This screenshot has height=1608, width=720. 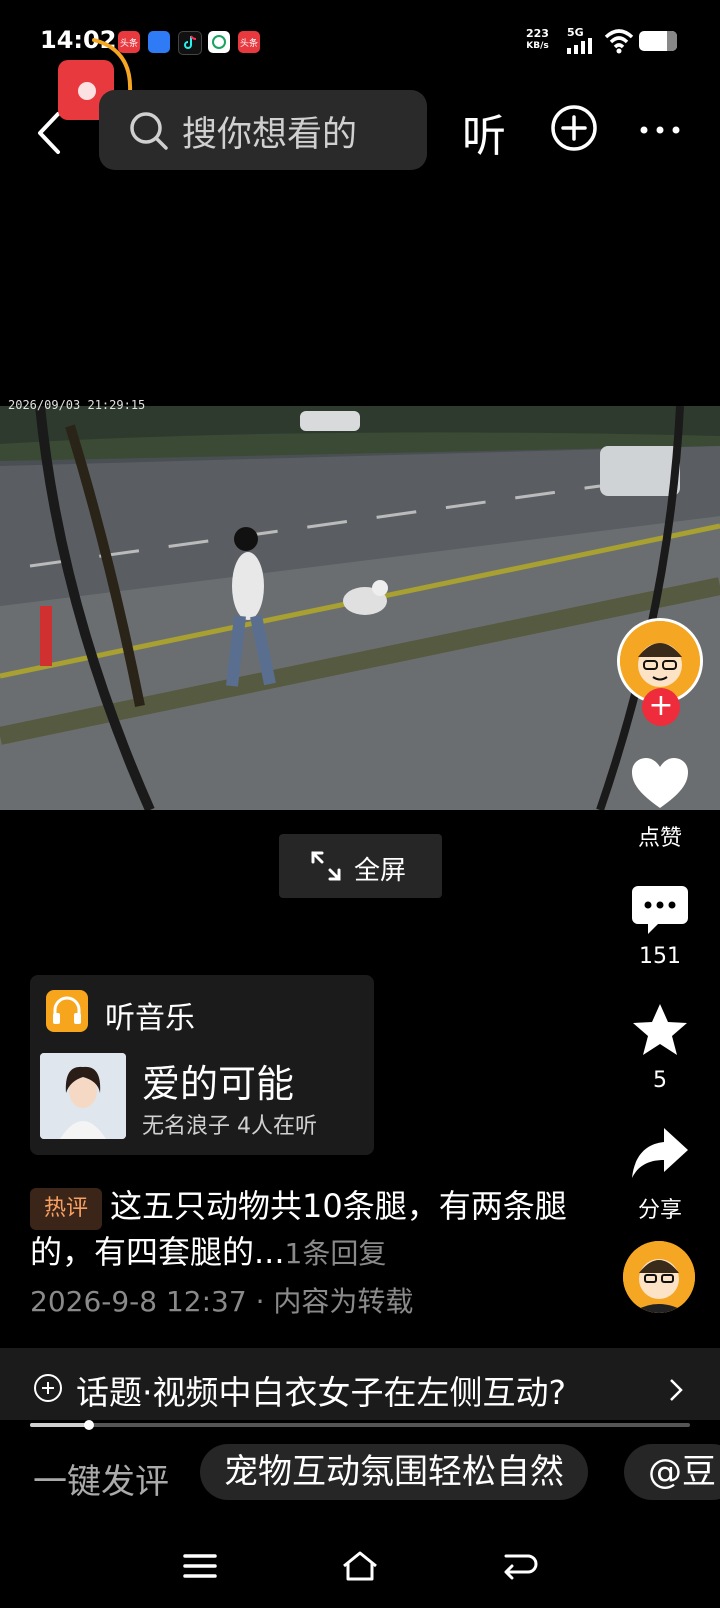 I want to click on douyin-notification-icon, so click(x=190, y=43).